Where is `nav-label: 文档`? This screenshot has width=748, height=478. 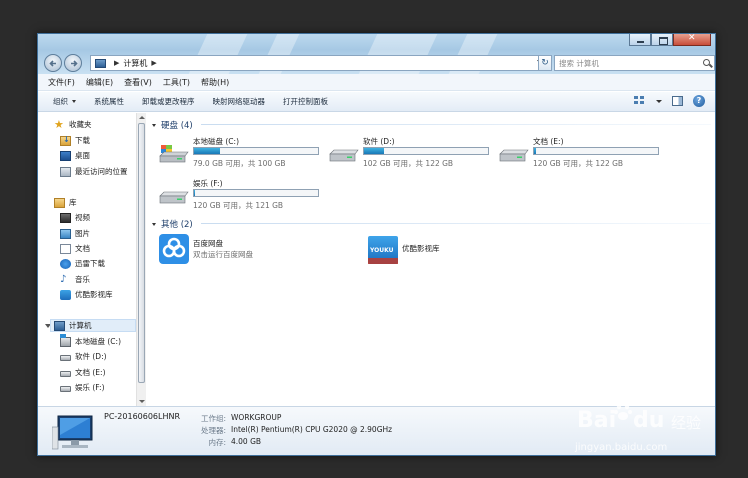 nav-label: 文档 is located at coordinates (82, 248).